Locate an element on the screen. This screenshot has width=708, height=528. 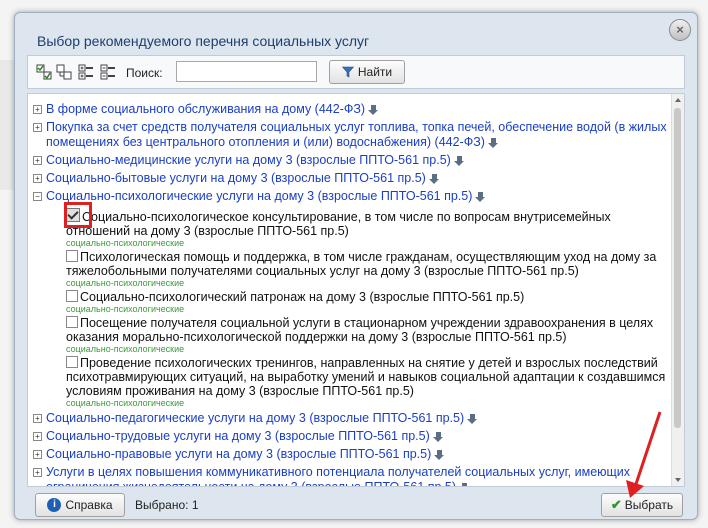
collapse-toggle-icon: − is located at coordinates (37, 196).